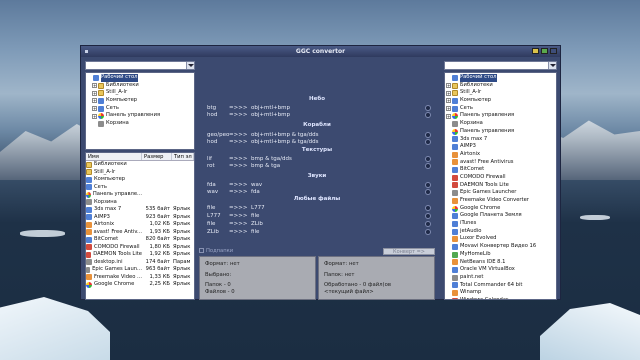 The image size is (640, 360). What do you see at coordinates (140, 255) in the screenshot?
I see `table-row: DAEMON Tools Lite 1,92 КБ Ярлык` at bounding box center [140, 255].